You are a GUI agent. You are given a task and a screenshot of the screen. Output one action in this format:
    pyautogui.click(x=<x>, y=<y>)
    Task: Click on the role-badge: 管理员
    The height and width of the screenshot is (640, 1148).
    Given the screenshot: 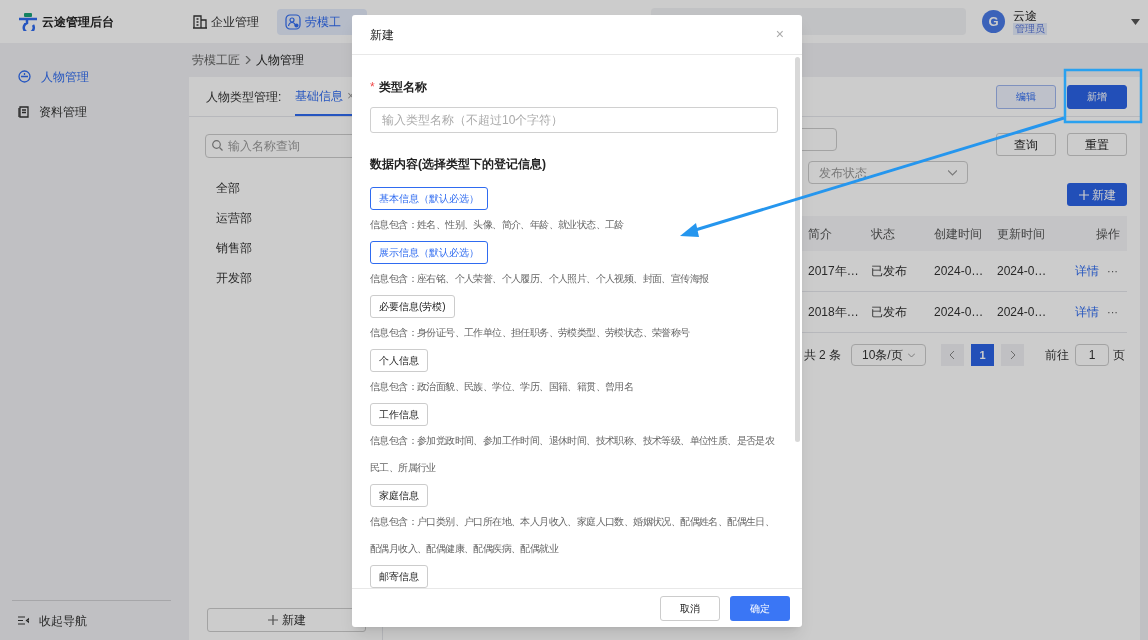 What is the action you would take?
    pyautogui.click(x=1030, y=28)
    